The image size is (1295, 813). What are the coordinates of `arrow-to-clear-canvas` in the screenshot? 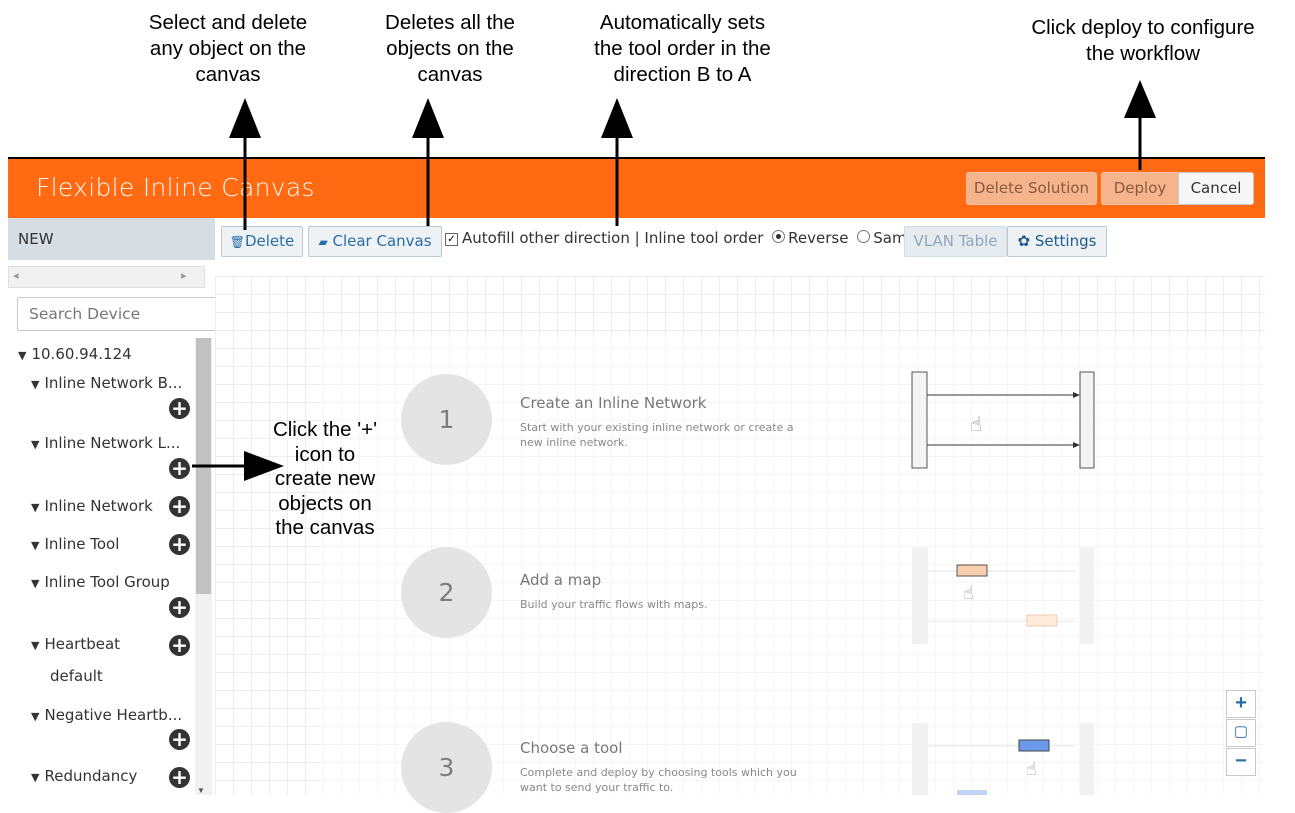 It's located at (428, 162).